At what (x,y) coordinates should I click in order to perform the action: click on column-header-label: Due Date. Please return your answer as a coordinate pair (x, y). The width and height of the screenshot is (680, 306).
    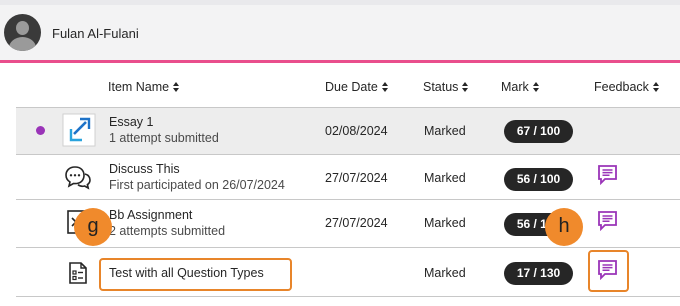
    Looking at the image, I should click on (351, 87).